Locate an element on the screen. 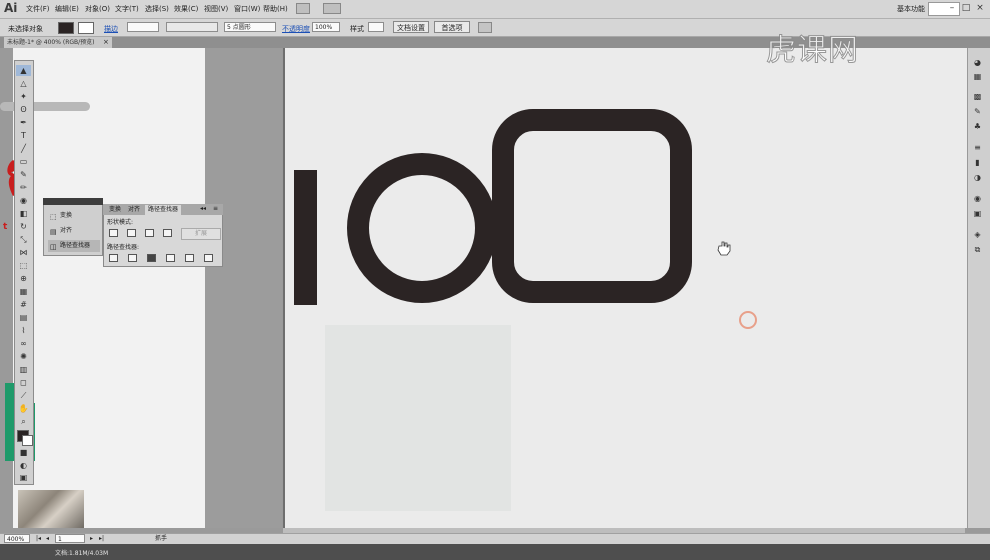  type-tool-icon: T is located at coordinates (23, 135).